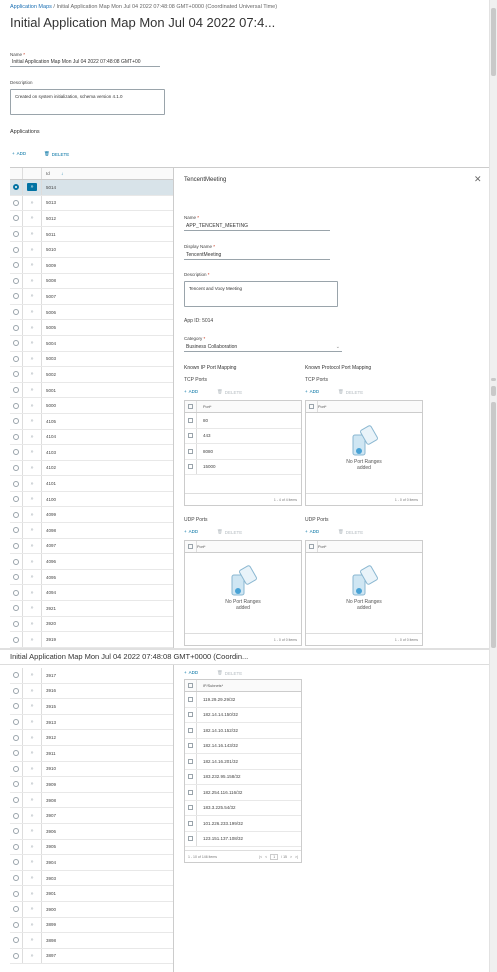  What do you see at coordinates (191, 531) in the screenshot?
I see `ip-udp-add-button: + ADD` at bounding box center [191, 531].